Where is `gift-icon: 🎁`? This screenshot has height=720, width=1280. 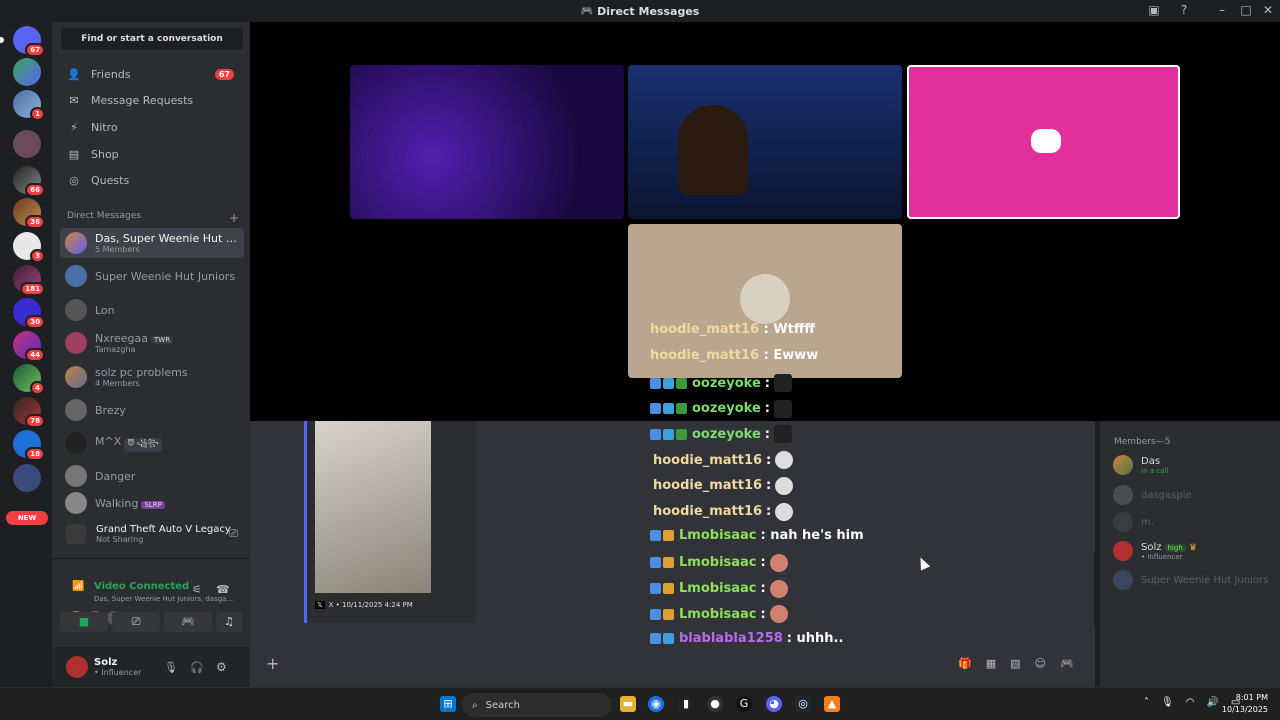
gift-icon: 🎁 is located at coordinates (965, 663).